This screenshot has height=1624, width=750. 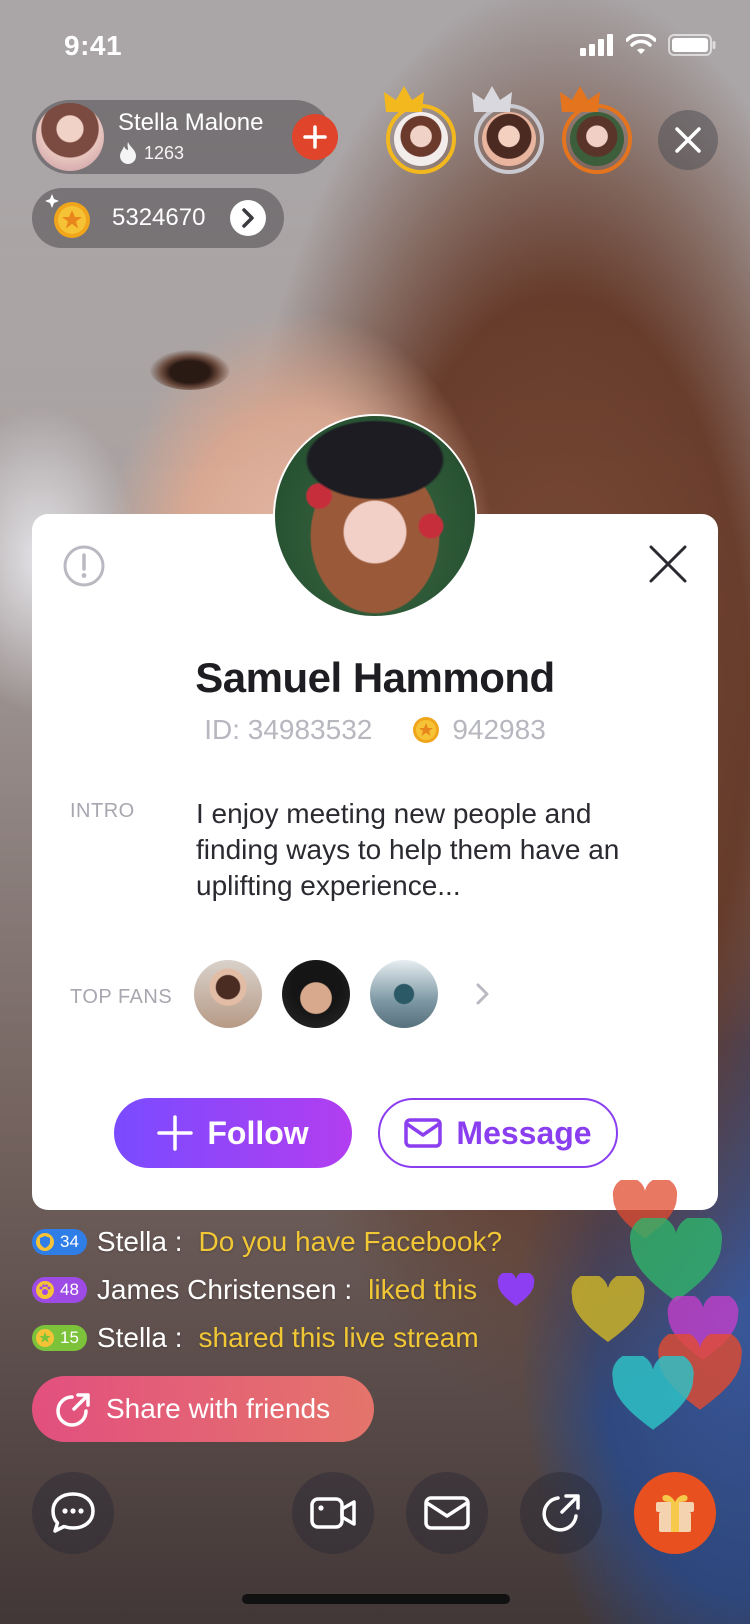 I want to click on coin-details-button, so click(x=248, y=218).